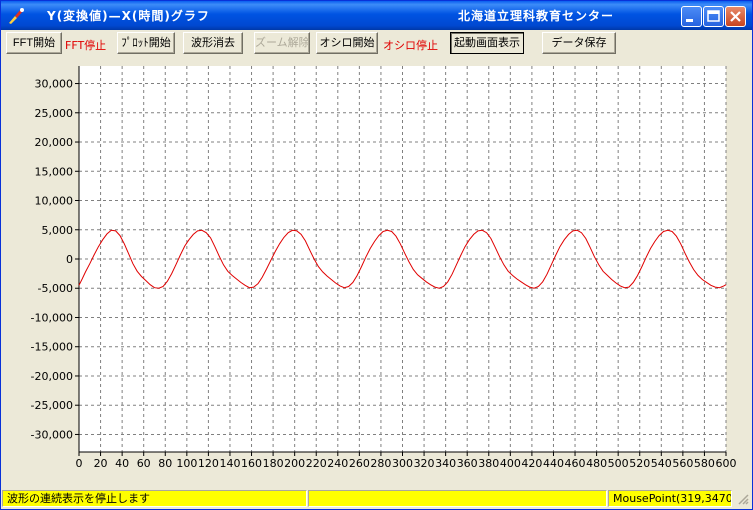 This screenshot has width=753, height=510. Describe the element at coordinates (670, 498) in the screenshot. I see `mouse-point-readout: MousePoint(319,34701)` at that location.